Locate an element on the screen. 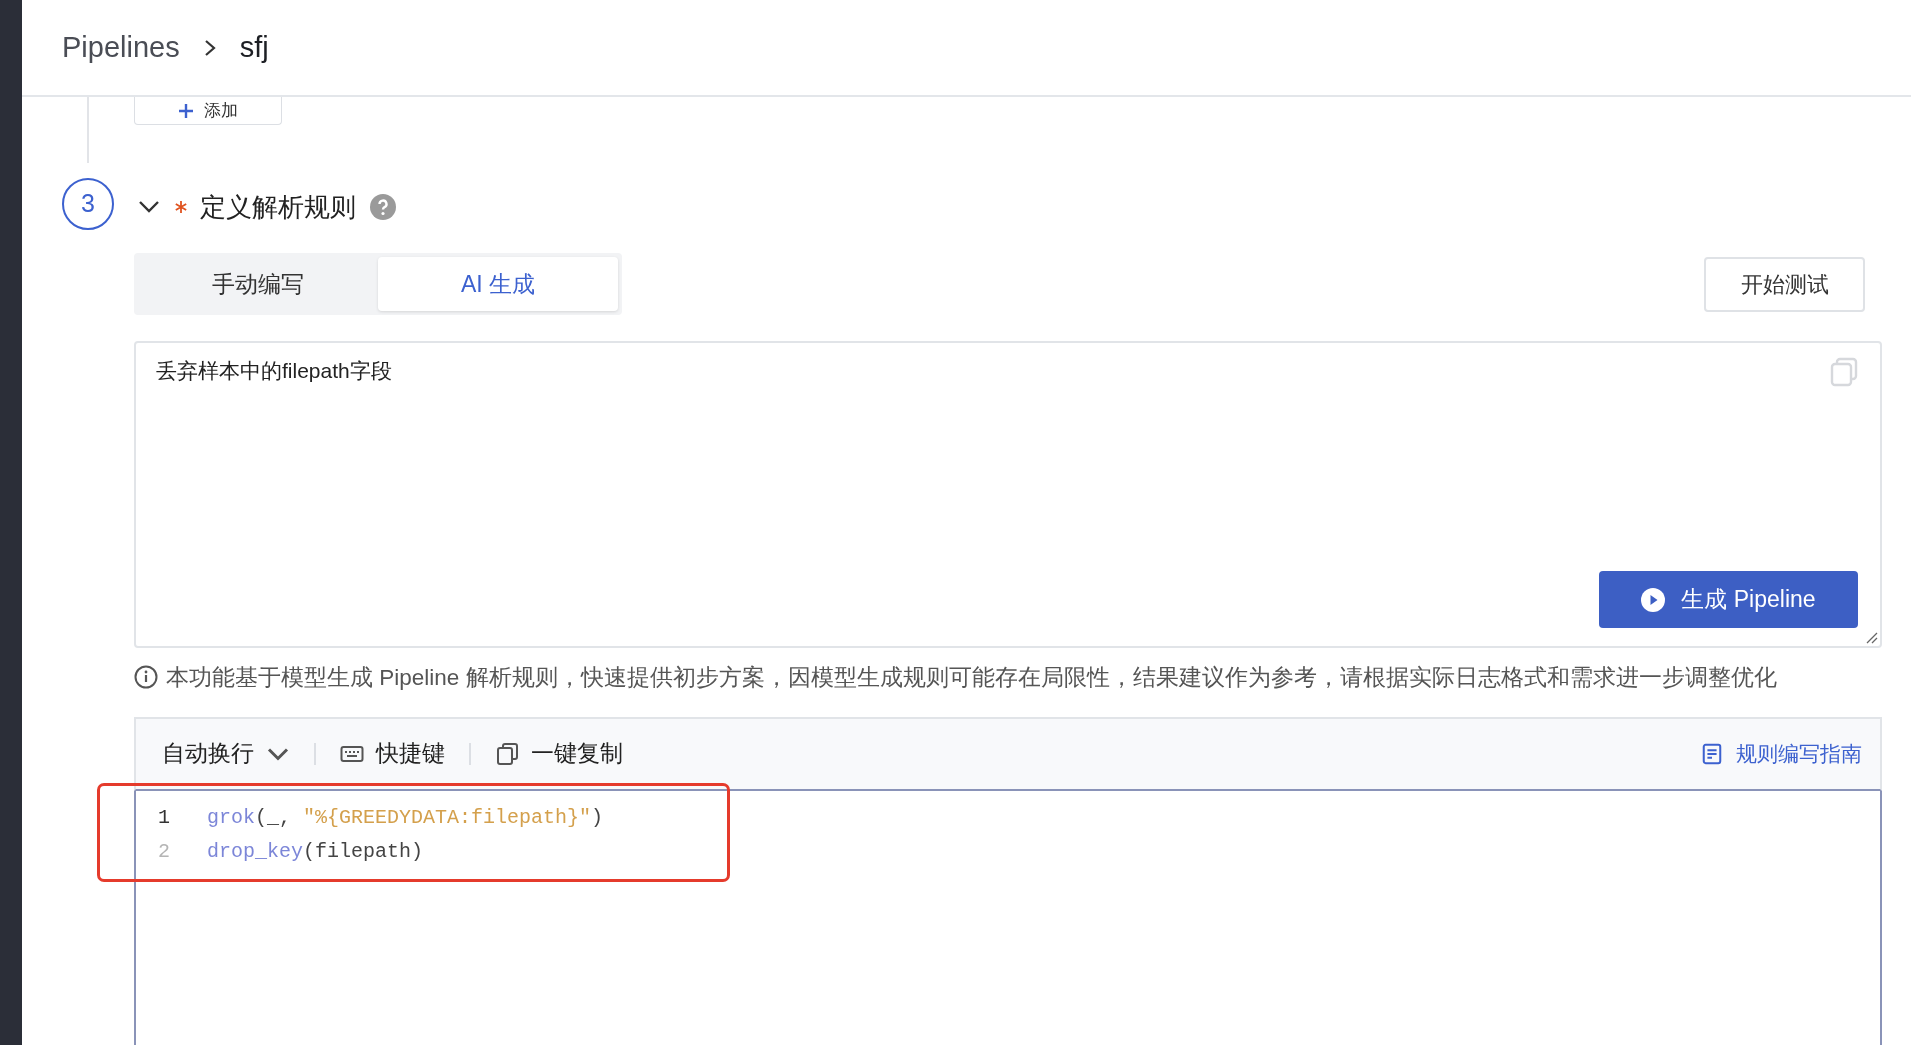 This screenshot has height=1045, width=1911. help-icon is located at coordinates (383, 207).